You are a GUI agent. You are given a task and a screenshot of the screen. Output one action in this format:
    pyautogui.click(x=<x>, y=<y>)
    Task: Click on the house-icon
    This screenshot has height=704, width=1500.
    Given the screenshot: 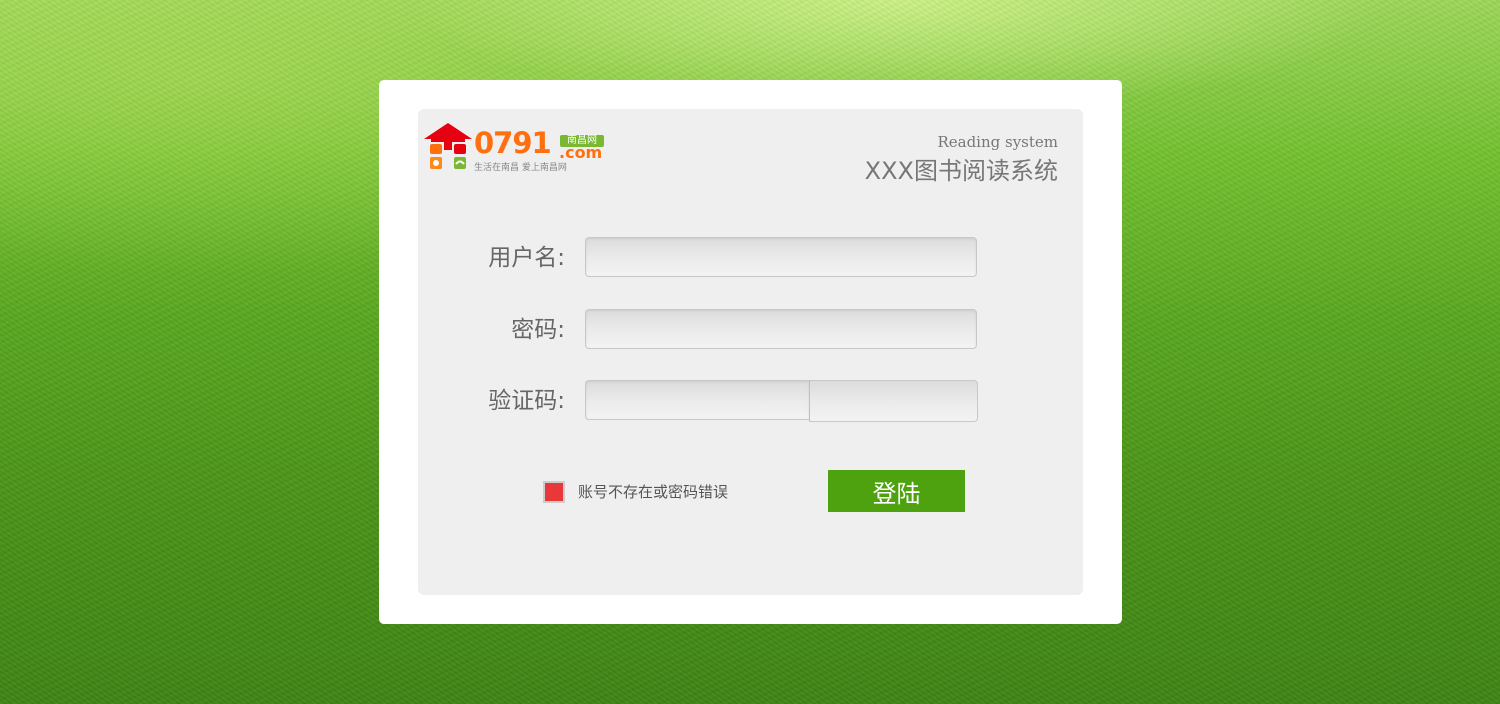 What is the action you would take?
    pyautogui.click(x=448, y=146)
    